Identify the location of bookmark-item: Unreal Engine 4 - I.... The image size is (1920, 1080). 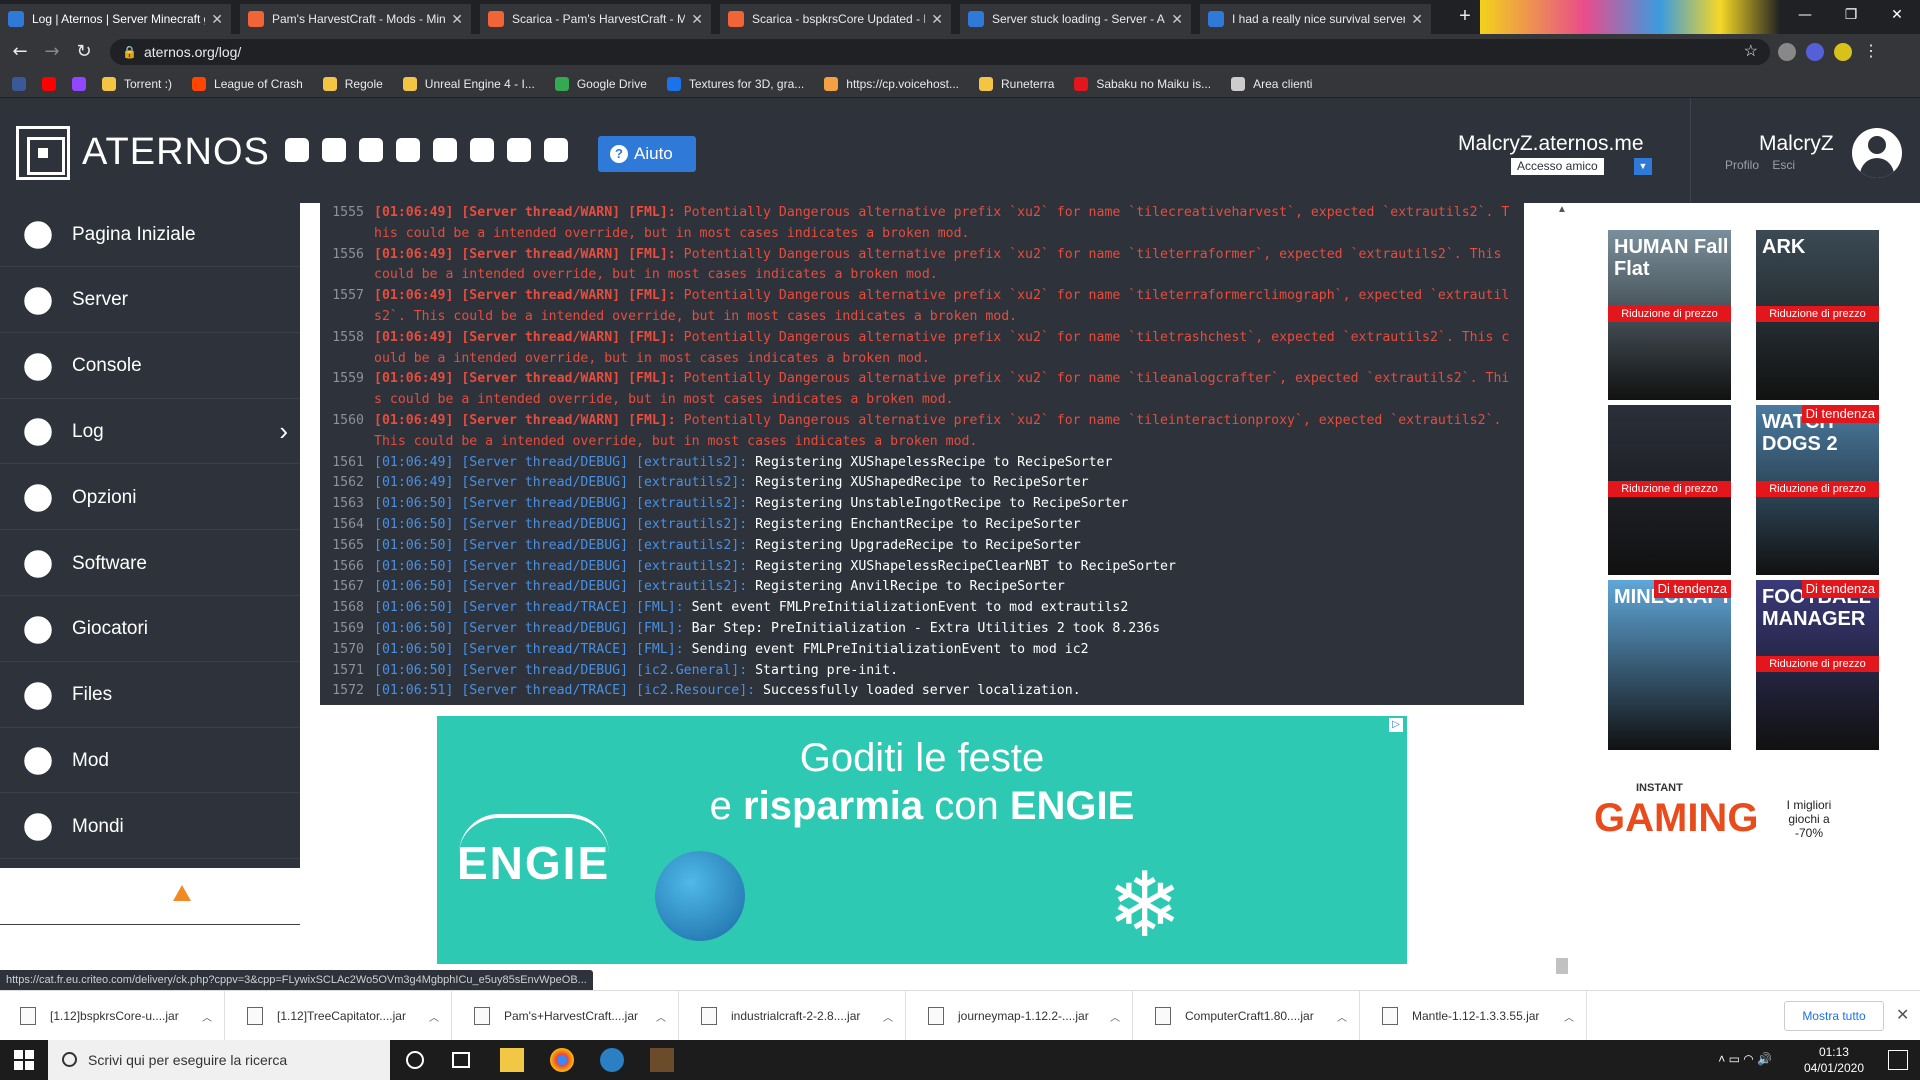
(468, 83).